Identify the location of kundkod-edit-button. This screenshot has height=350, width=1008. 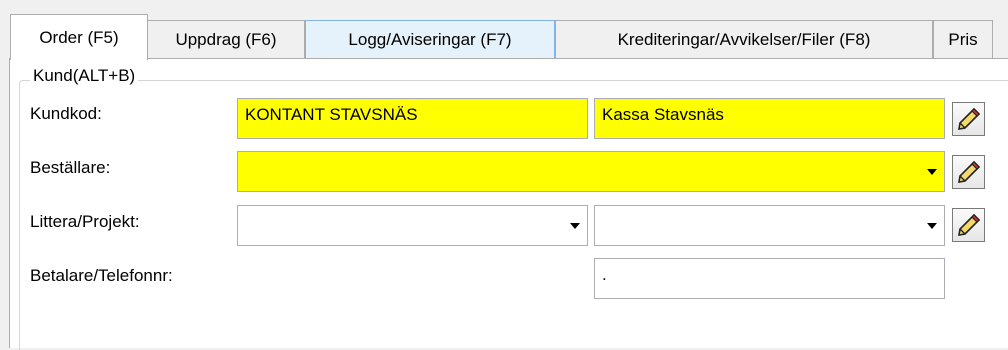
(968, 119).